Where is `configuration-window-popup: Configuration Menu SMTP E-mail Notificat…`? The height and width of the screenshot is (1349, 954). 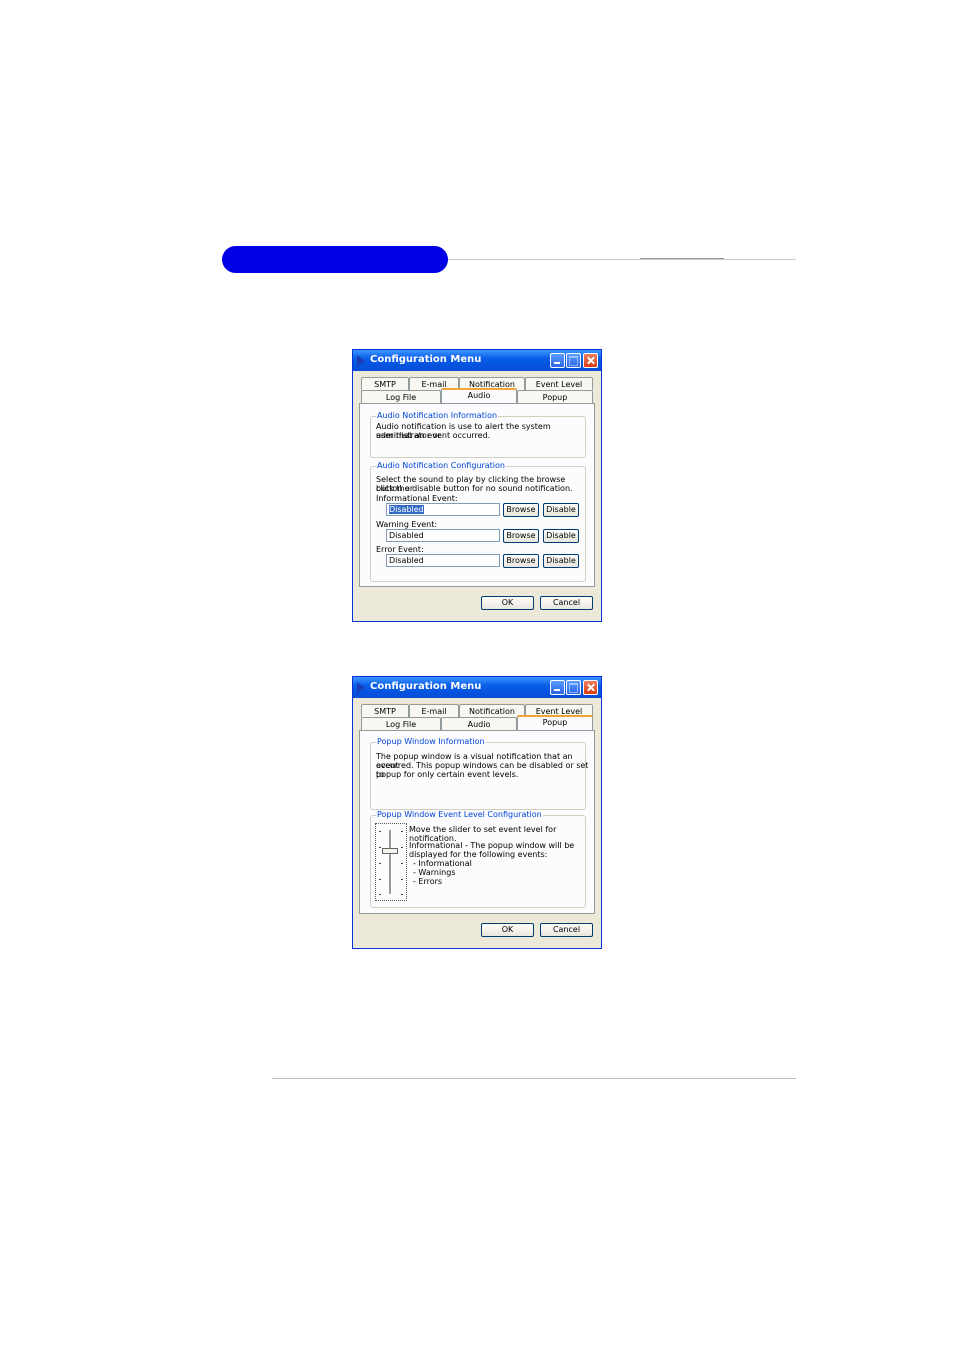
configuration-window-popup: Configuration Menu SMTP E-mail Notificat… is located at coordinates (477, 812).